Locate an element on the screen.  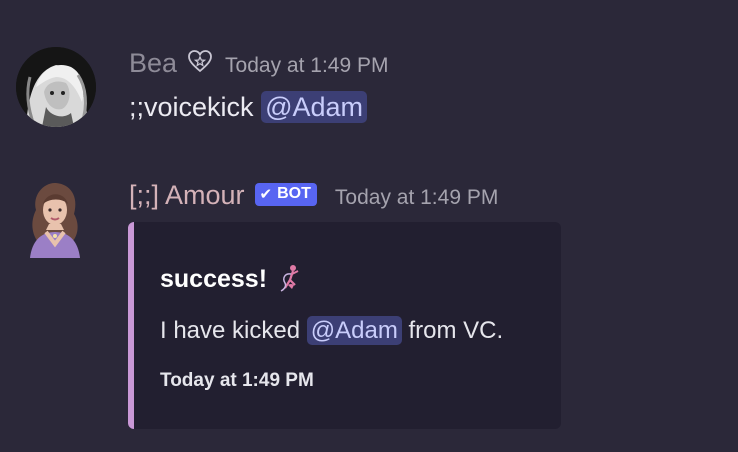
embed-description-suffix: from VC. is located at coordinates (456, 330).